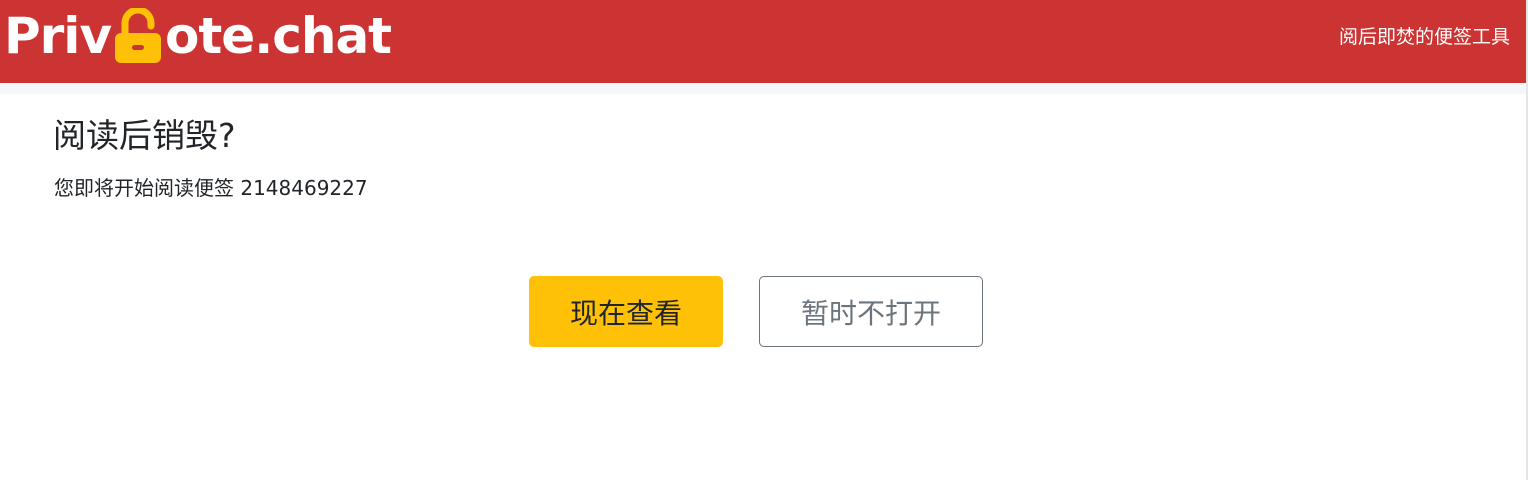 Image resolution: width=1528 pixels, height=480 pixels. Describe the element at coordinates (138, 35) in the screenshot. I see `open-padlock-icon` at that location.